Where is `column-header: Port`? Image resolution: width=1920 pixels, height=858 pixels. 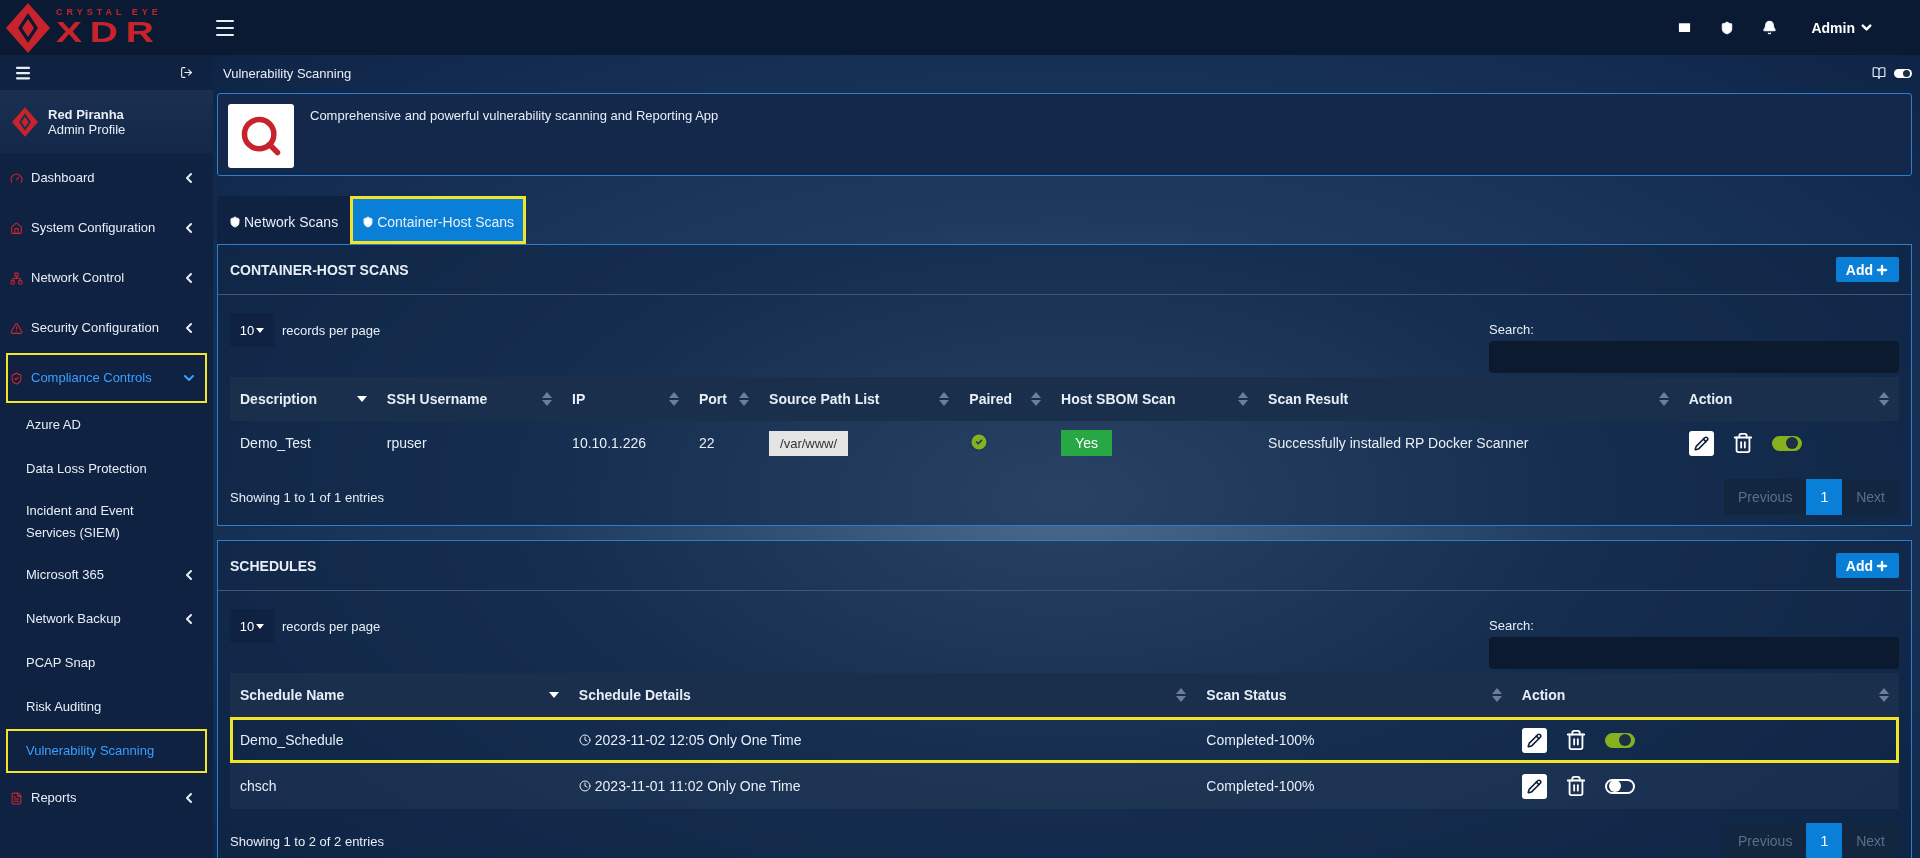 column-header: Port is located at coordinates (724, 399).